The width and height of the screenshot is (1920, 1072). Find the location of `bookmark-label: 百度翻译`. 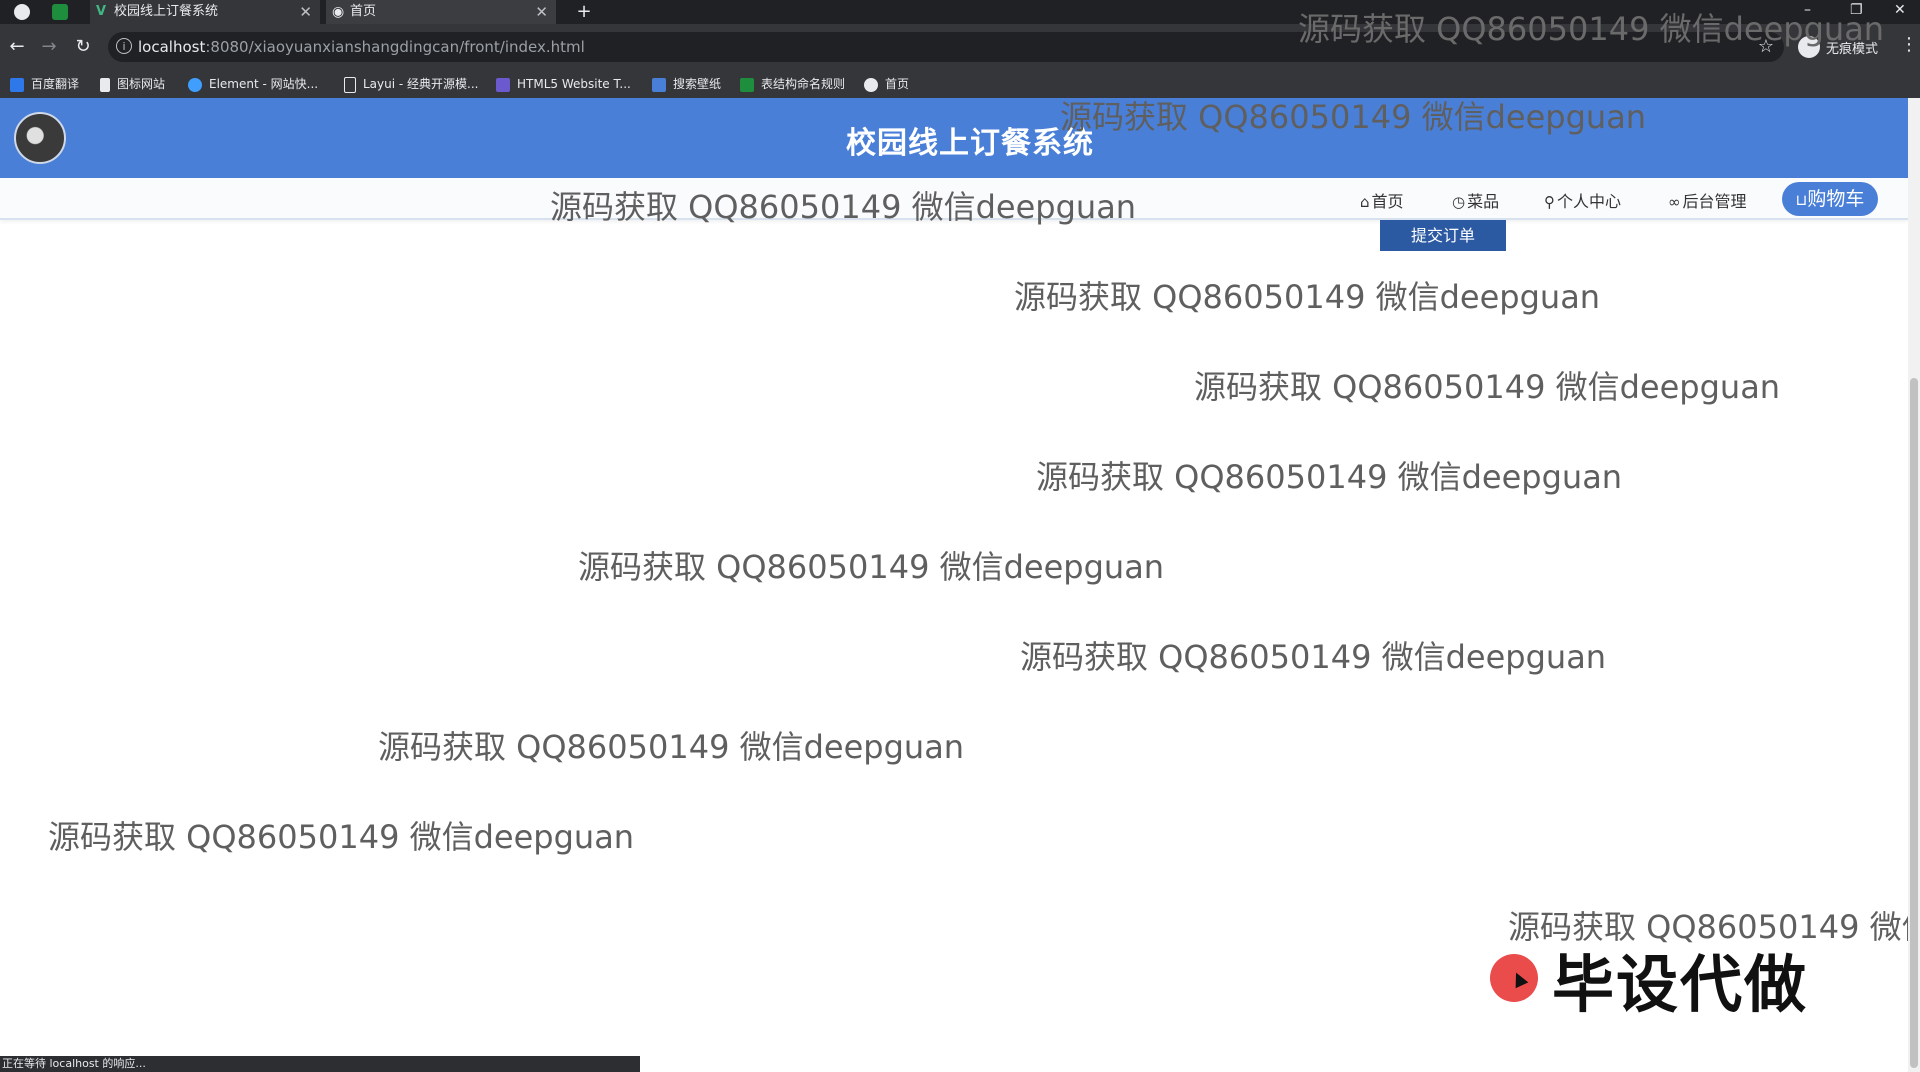

bookmark-label: 百度翻译 is located at coordinates (55, 84).